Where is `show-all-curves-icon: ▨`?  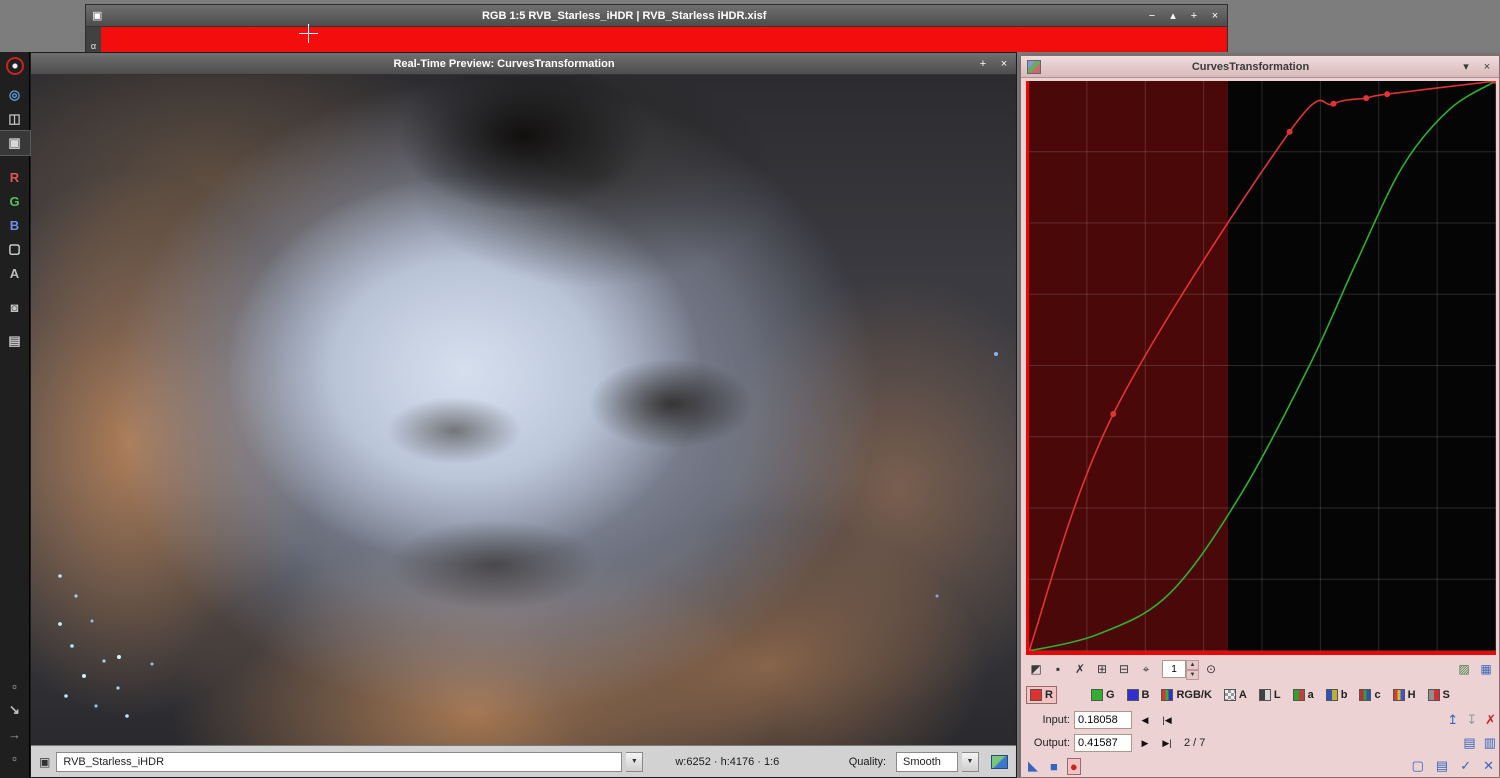 show-all-curves-icon: ▨ is located at coordinates (1464, 669).